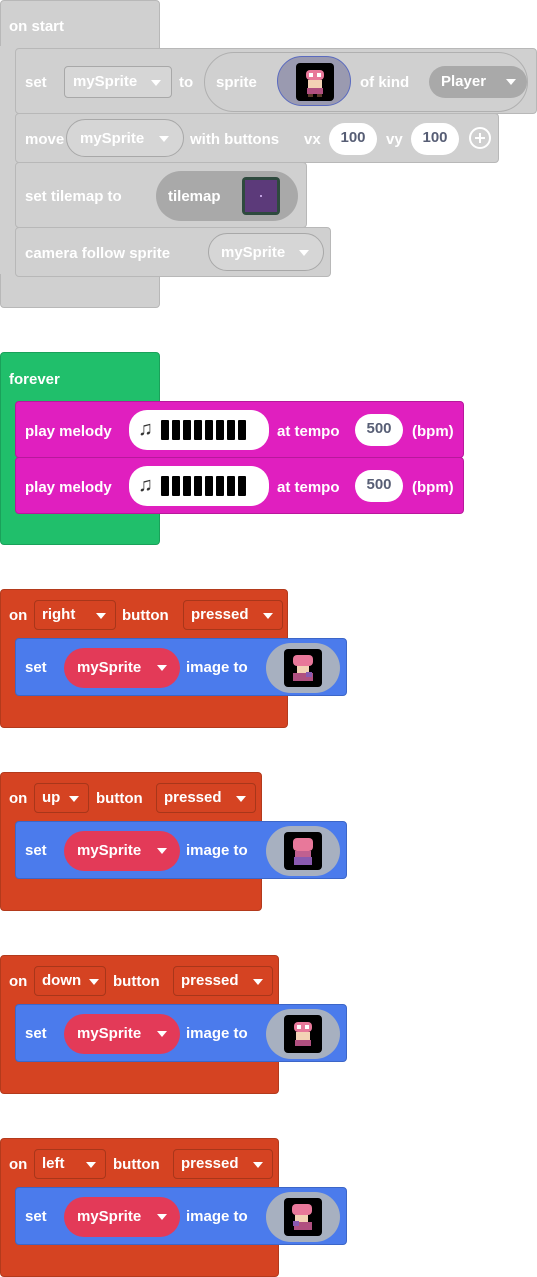  Describe the element at coordinates (70, 1164) in the screenshot. I see `button-dropdown: left` at that location.